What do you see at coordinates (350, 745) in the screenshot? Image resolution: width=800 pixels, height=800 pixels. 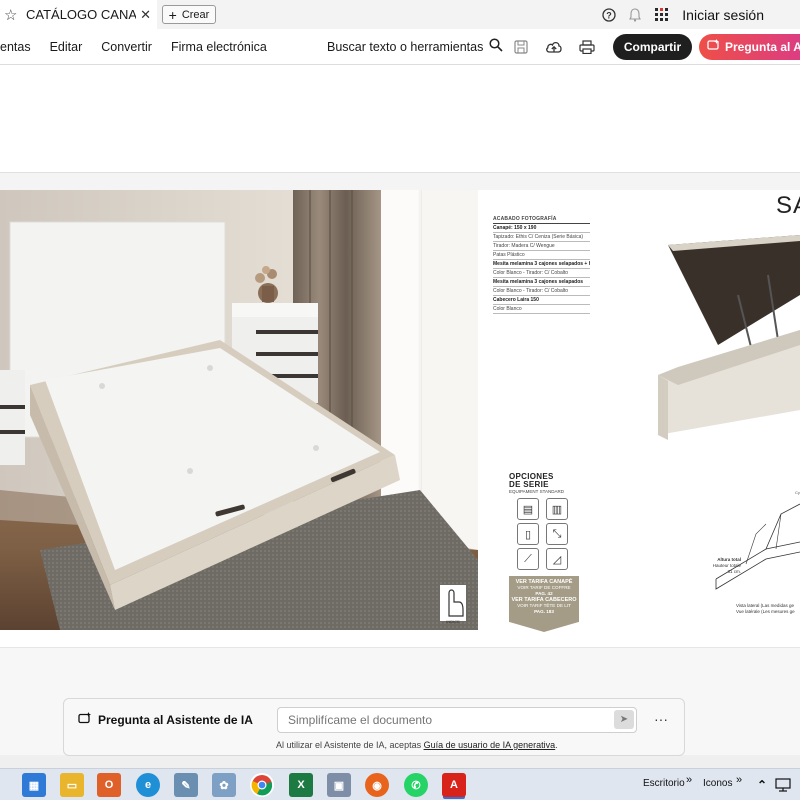 I see `disclaimer-text: Al utilizar el Asistente de IA, aceptas` at bounding box center [350, 745].